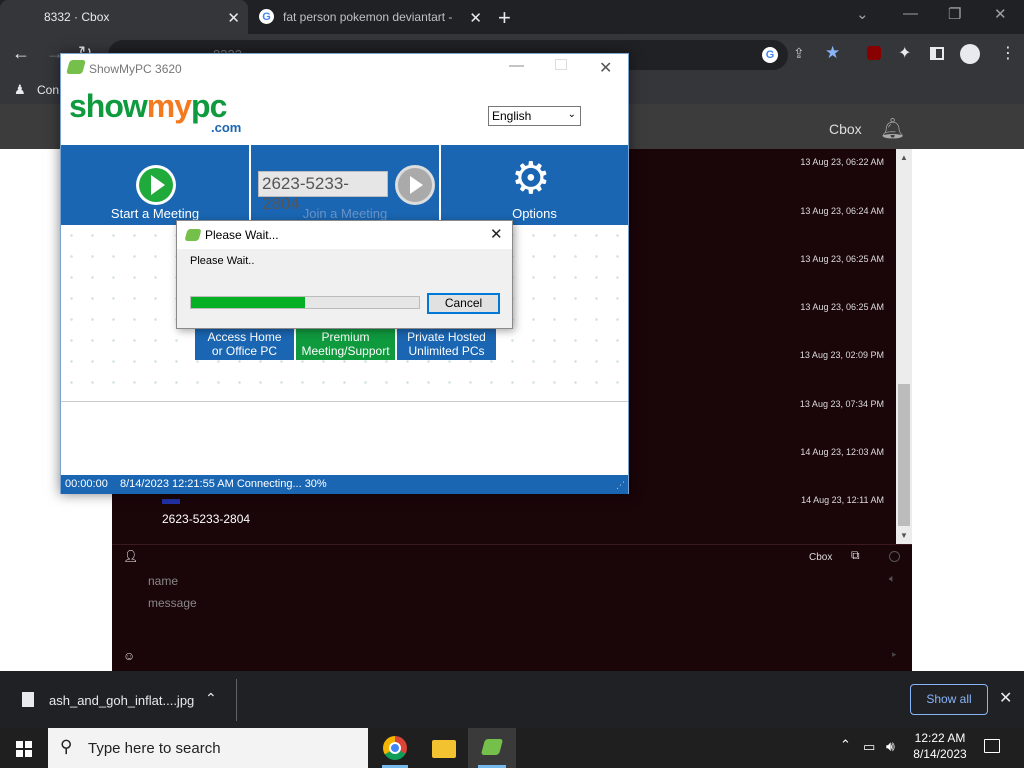  I want to click on restore-icon: ❐, so click(954, 14).